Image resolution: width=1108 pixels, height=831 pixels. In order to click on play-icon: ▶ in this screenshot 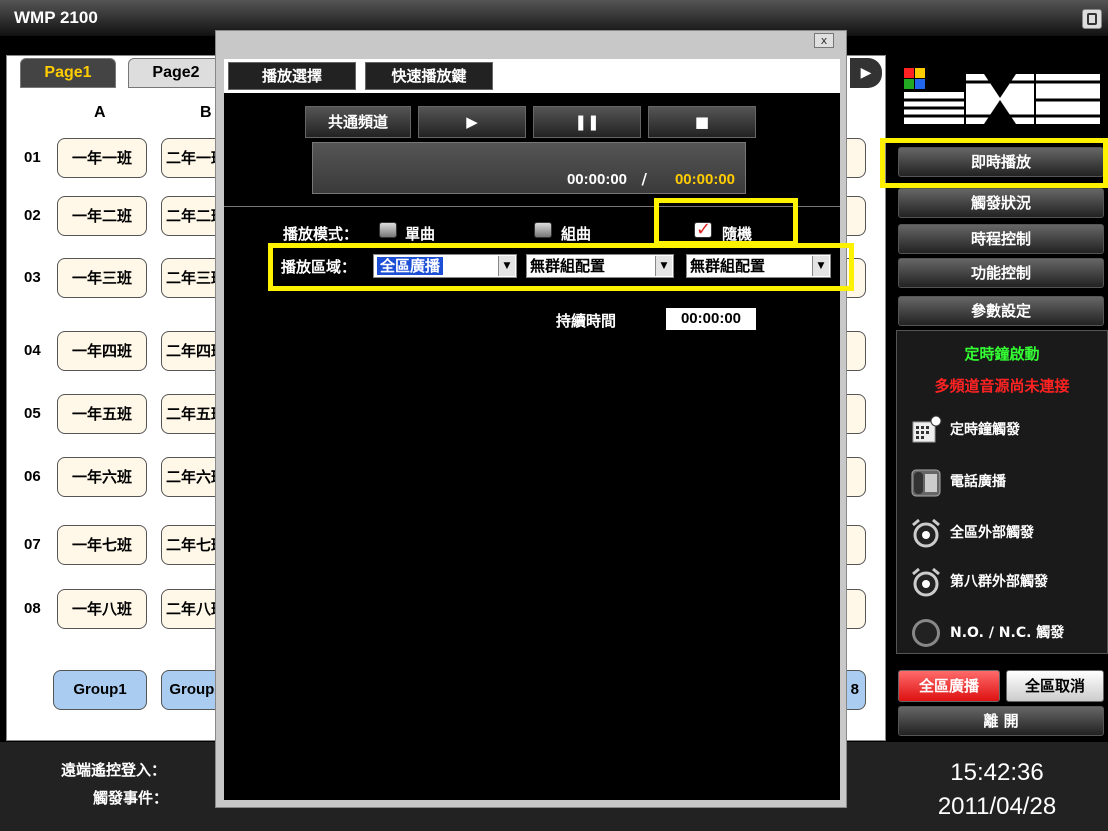, I will do `click(472, 122)`.